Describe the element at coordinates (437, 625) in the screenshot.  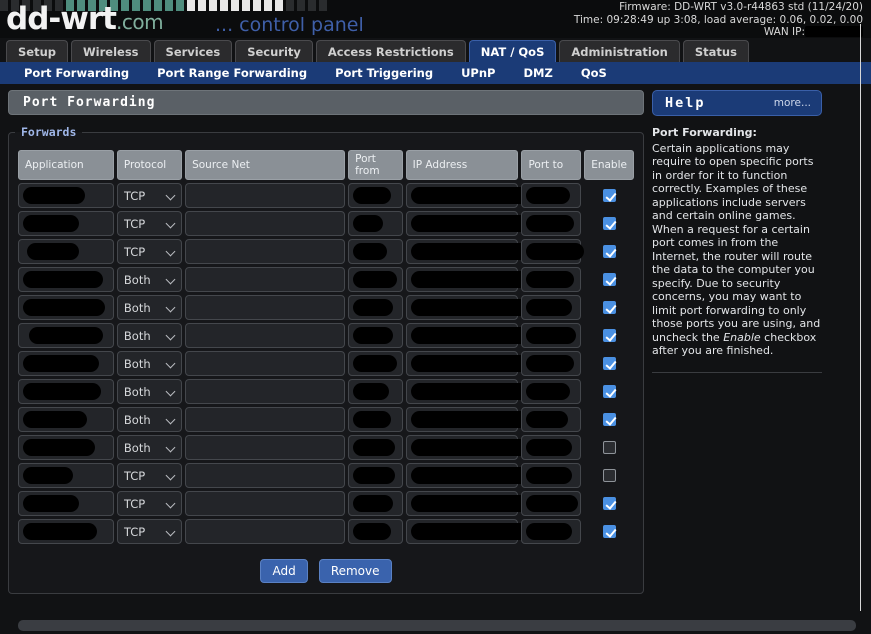
I see `horizontal-scrollbar` at that location.